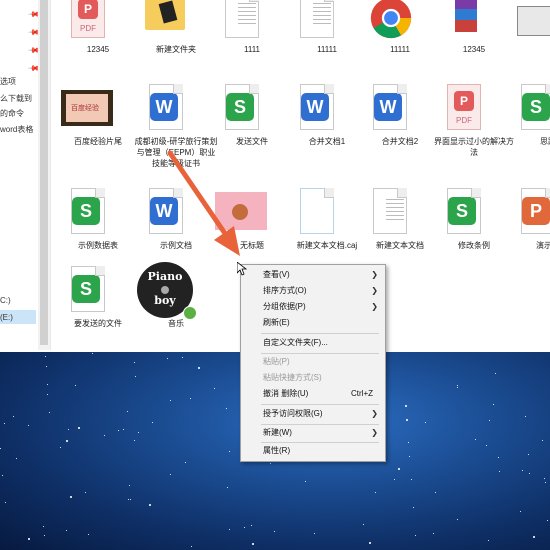 The height and width of the screenshot is (550, 550). Describe the element at coordinates (474, 49) in the screenshot. I see `file-label: 12345` at that location.